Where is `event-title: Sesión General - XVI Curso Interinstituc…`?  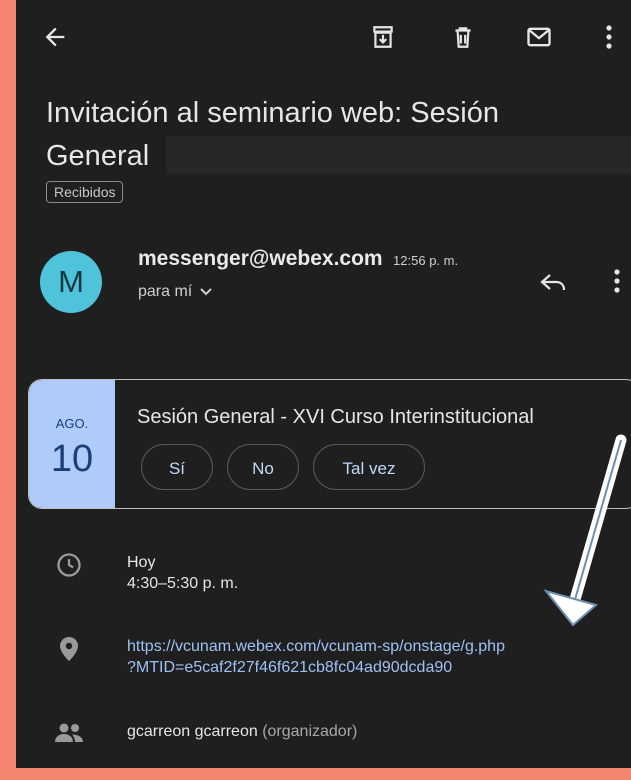
event-title: Sesión General - XVI Curso Interinstituc… is located at coordinates (335, 417).